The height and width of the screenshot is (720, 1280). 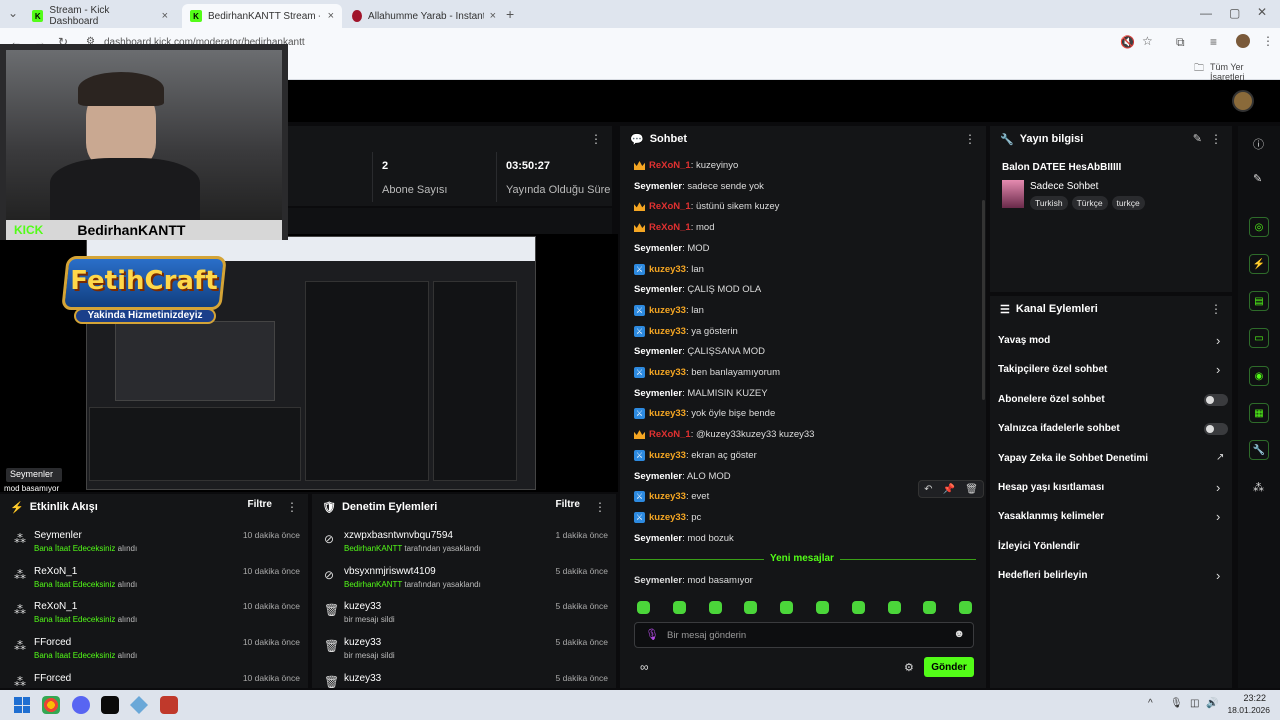 What do you see at coordinates (1243, 101) in the screenshot?
I see `user-avatar` at bounding box center [1243, 101].